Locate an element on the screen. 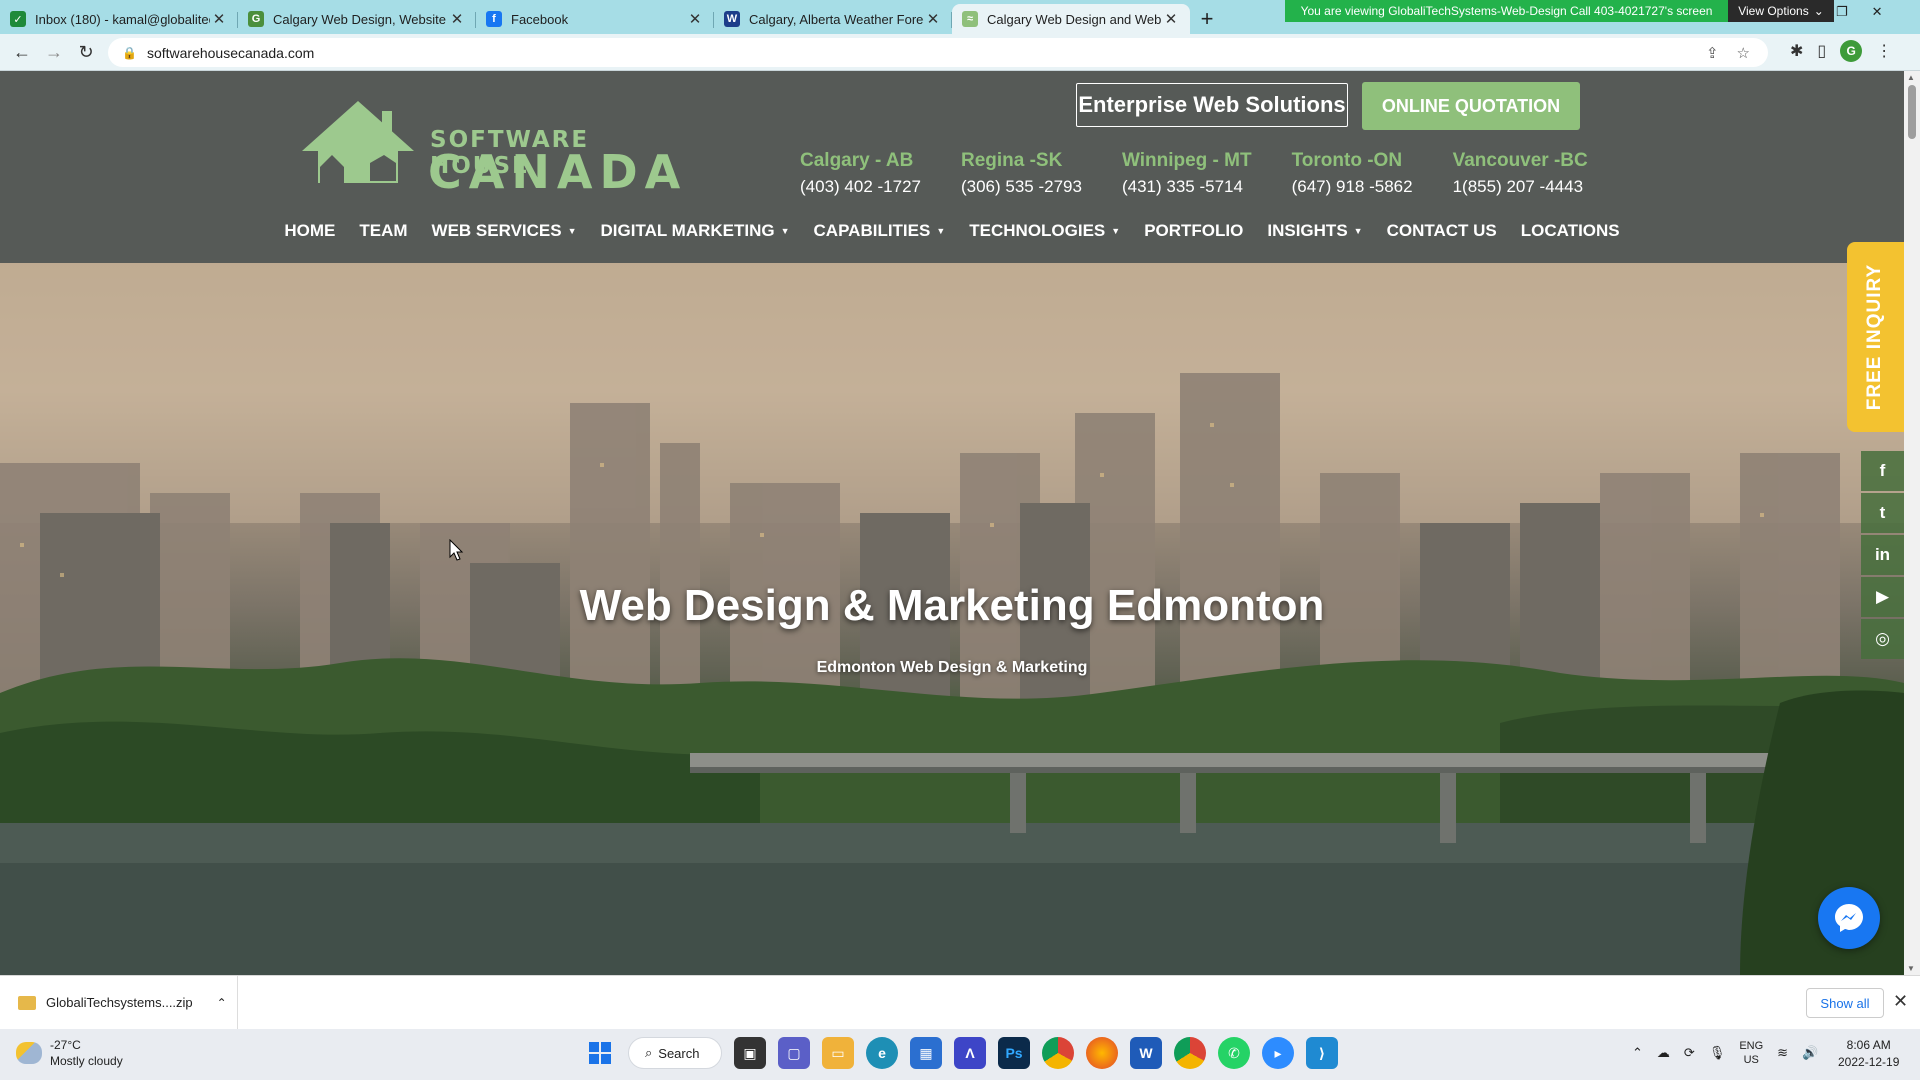  photoshop-icon: Ps is located at coordinates (1014, 1053).